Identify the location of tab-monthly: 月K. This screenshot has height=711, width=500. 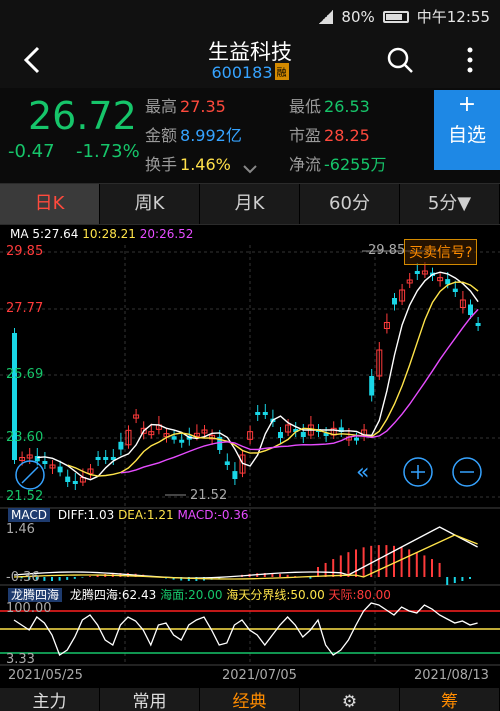
(250, 204).